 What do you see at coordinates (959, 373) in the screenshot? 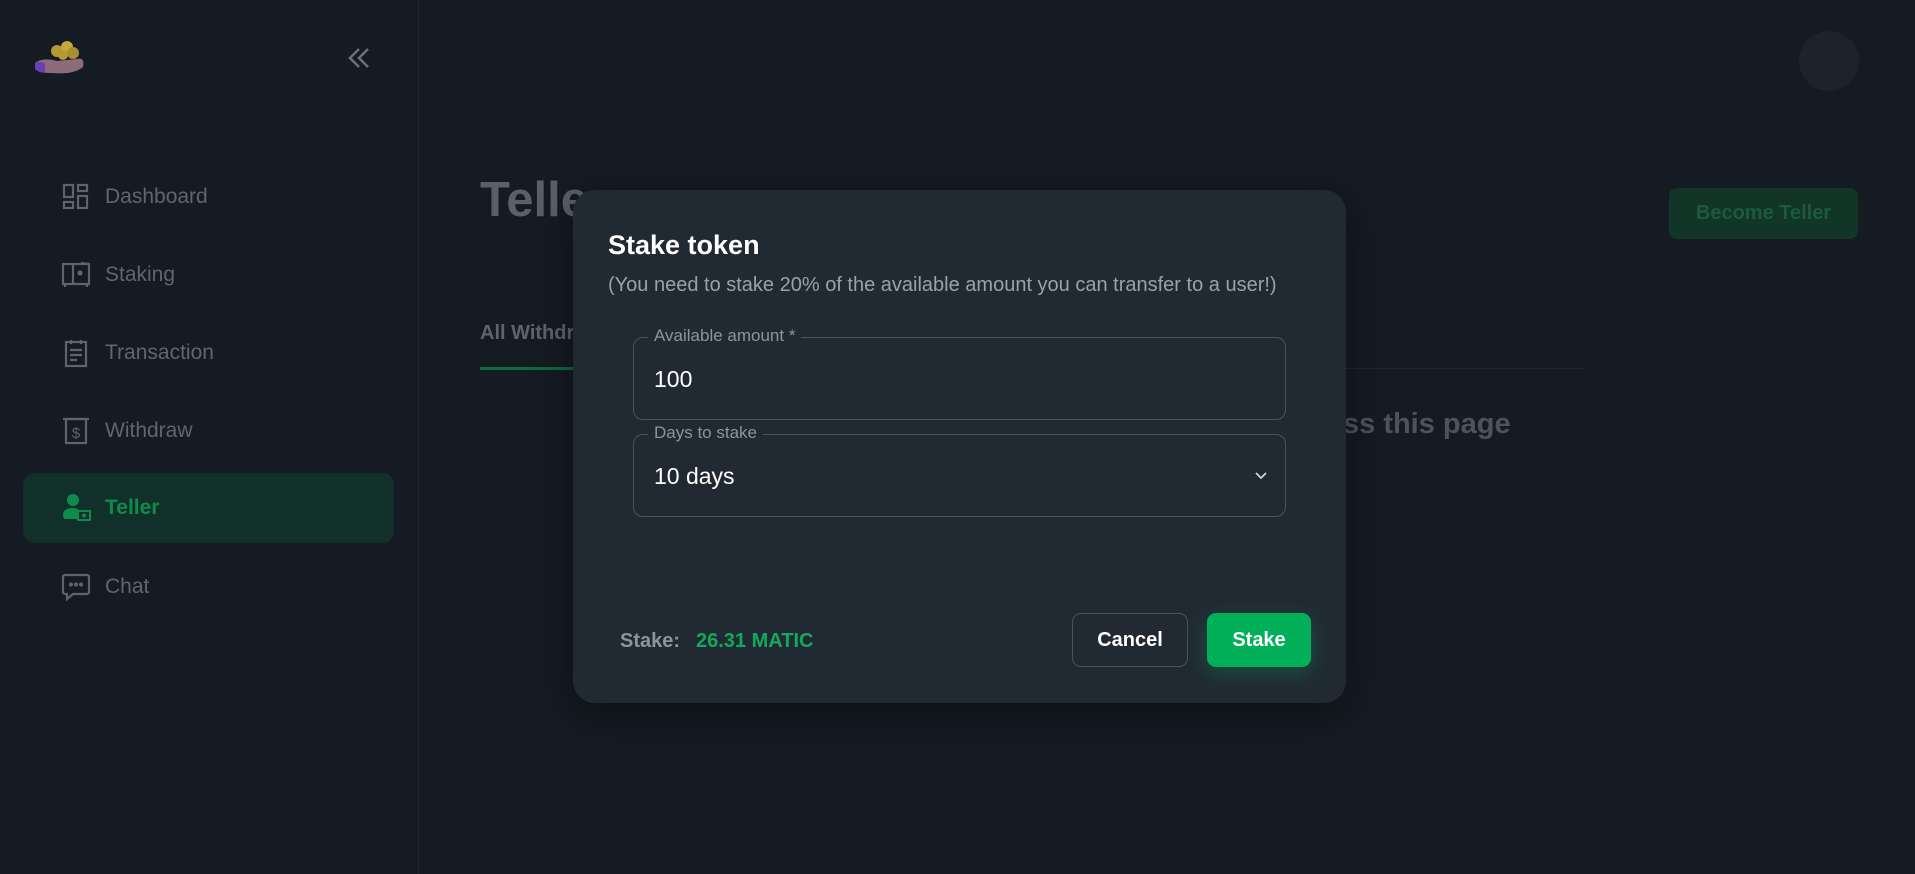
I see `available-amount-field: Available amount * 100` at bounding box center [959, 373].